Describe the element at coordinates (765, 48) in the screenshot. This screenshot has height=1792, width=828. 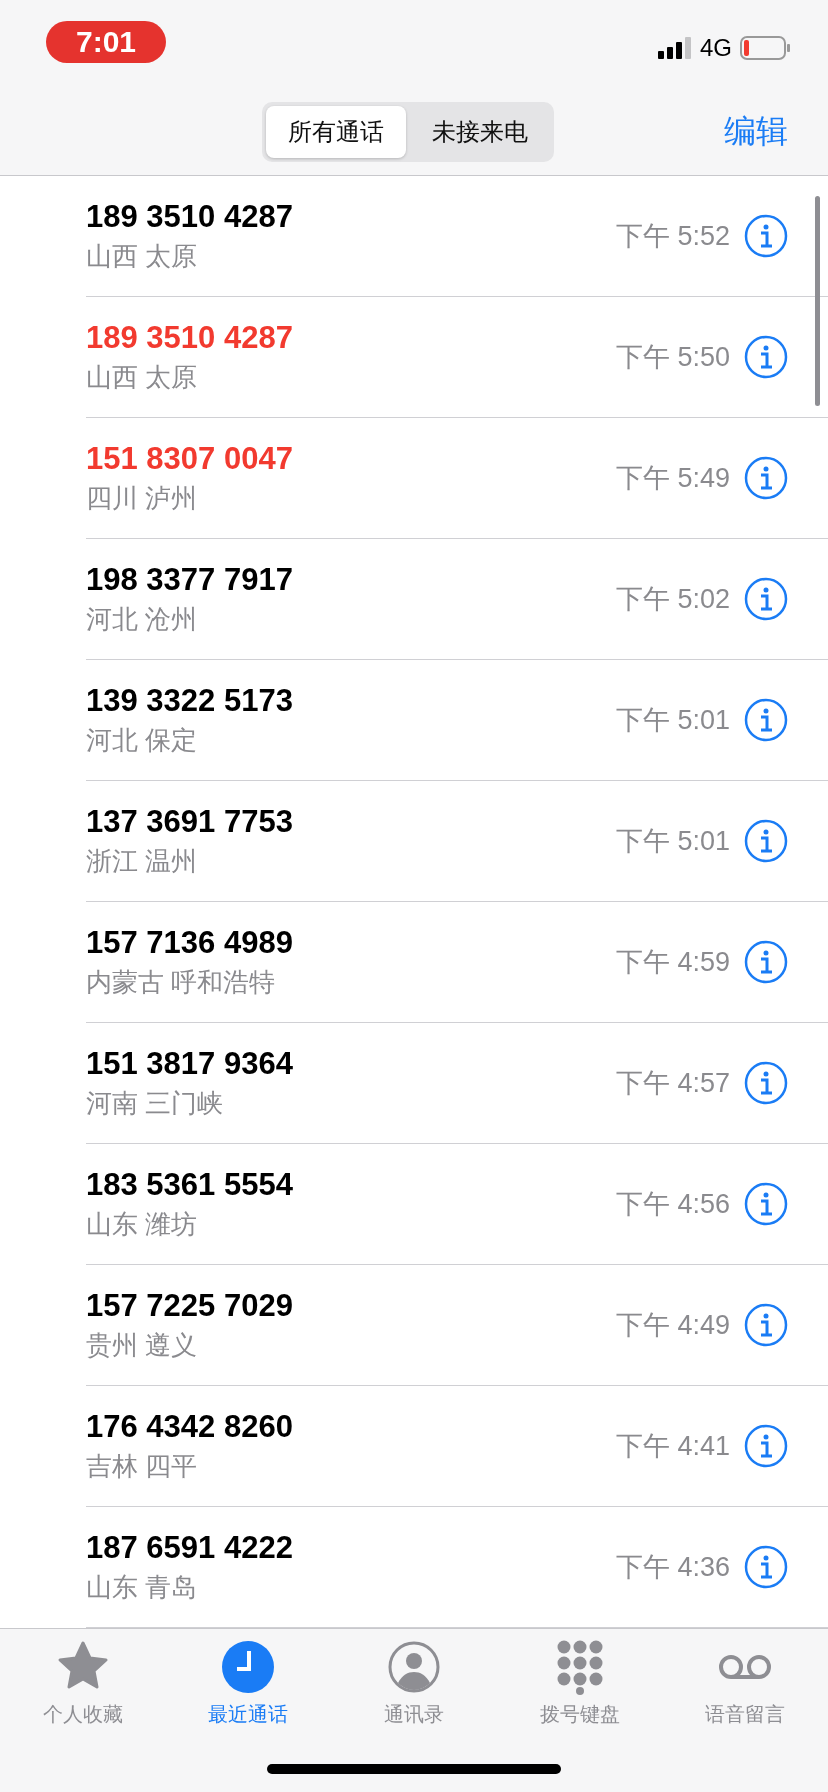
I see `battery-icon` at that location.